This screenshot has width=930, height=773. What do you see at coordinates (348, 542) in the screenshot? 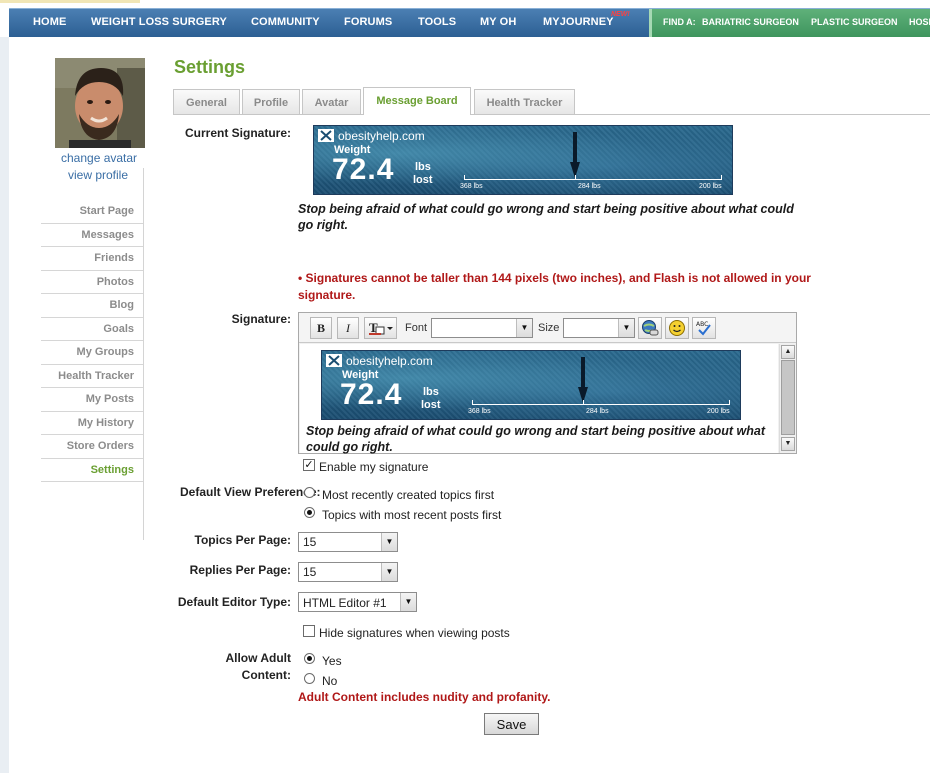
I see `topics-per-page-select: 15 ▼` at bounding box center [348, 542].